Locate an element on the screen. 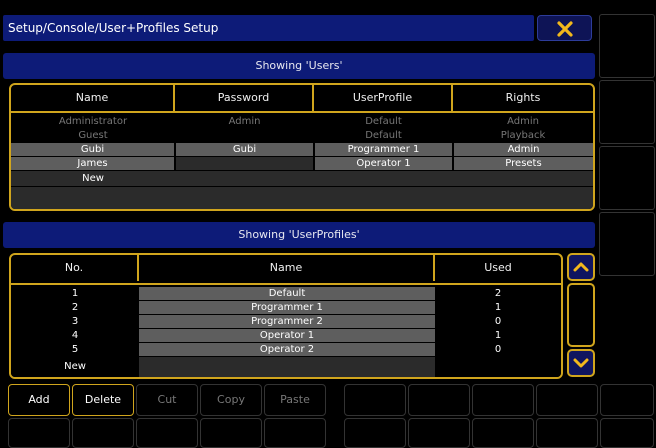 This screenshot has width=656, height=448. table-row: Administrator Admin Default Admin is located at coordinates (302, 121).